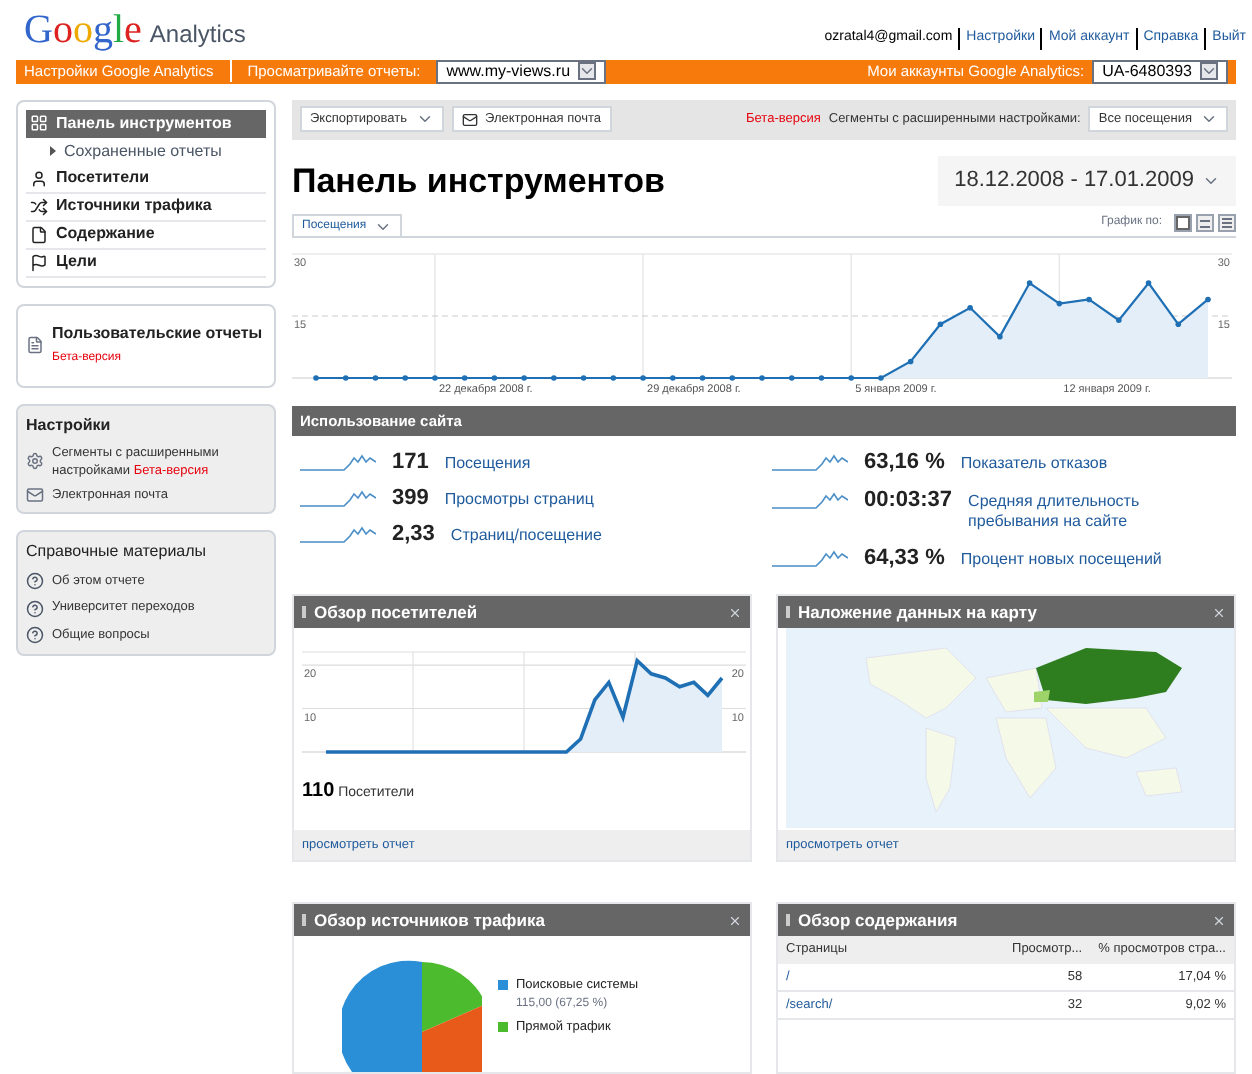 The image size is (1252, 1074). What do you see at coordinates (146, 263) in the screenshot?
I see `nav-item: Цели` at bounding box center [146, 263].